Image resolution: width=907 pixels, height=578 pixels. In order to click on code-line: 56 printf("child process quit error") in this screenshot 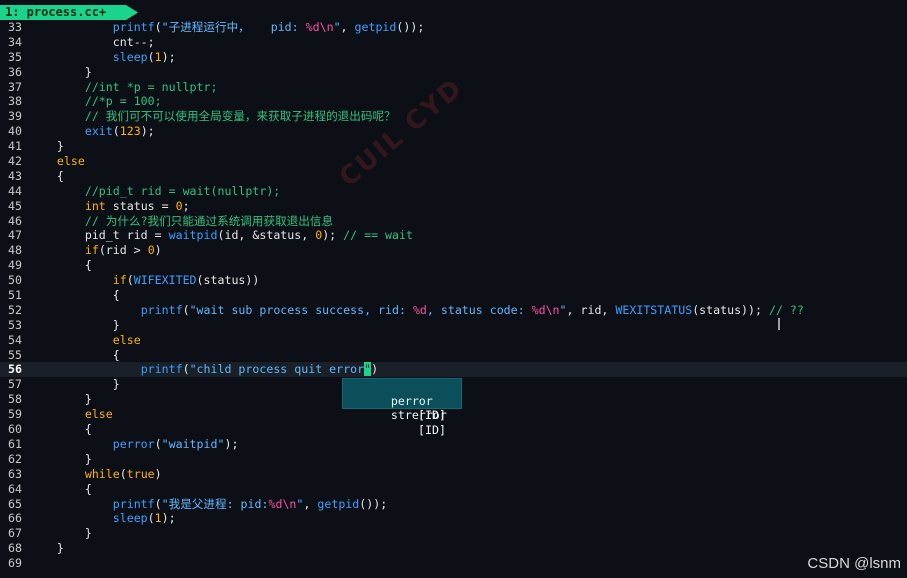, I will do `click(453, 370)`.